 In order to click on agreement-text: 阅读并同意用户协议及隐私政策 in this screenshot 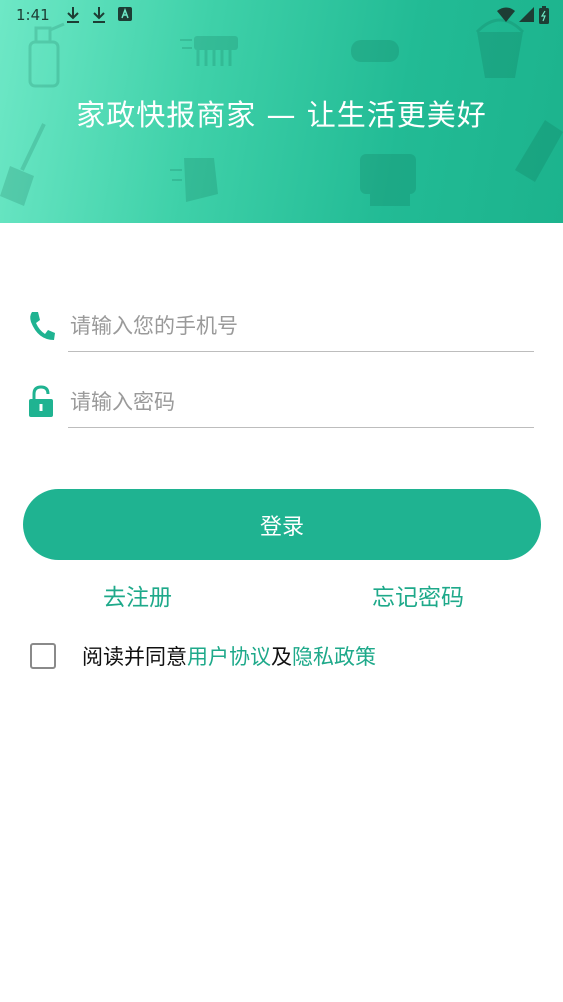, I will do `click(229, 656)`.